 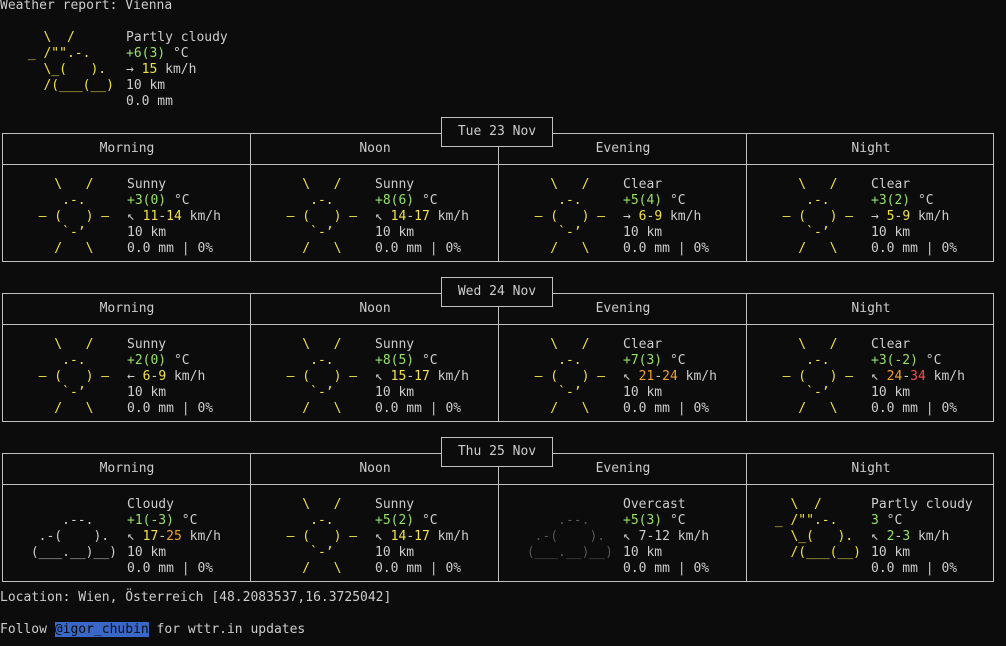 What do you see at coordinates (101, 629) in the screenshot?
I see `twitter-handle-link: @igor_chubin` at bounding box center [101, 629].